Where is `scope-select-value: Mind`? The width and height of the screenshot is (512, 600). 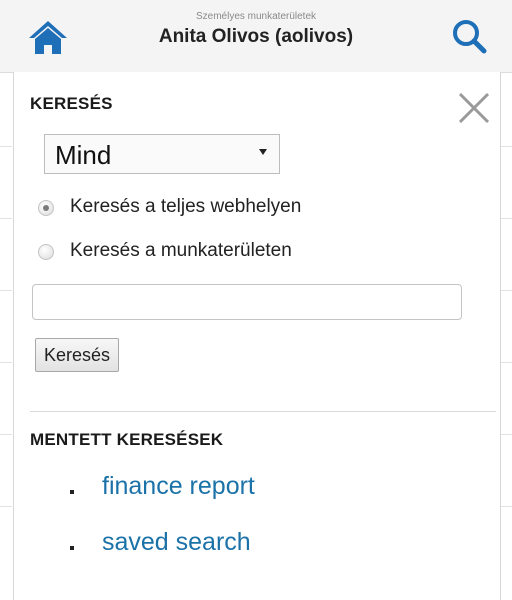 scope-select-value: Mind is located at coordinates (83, 155).